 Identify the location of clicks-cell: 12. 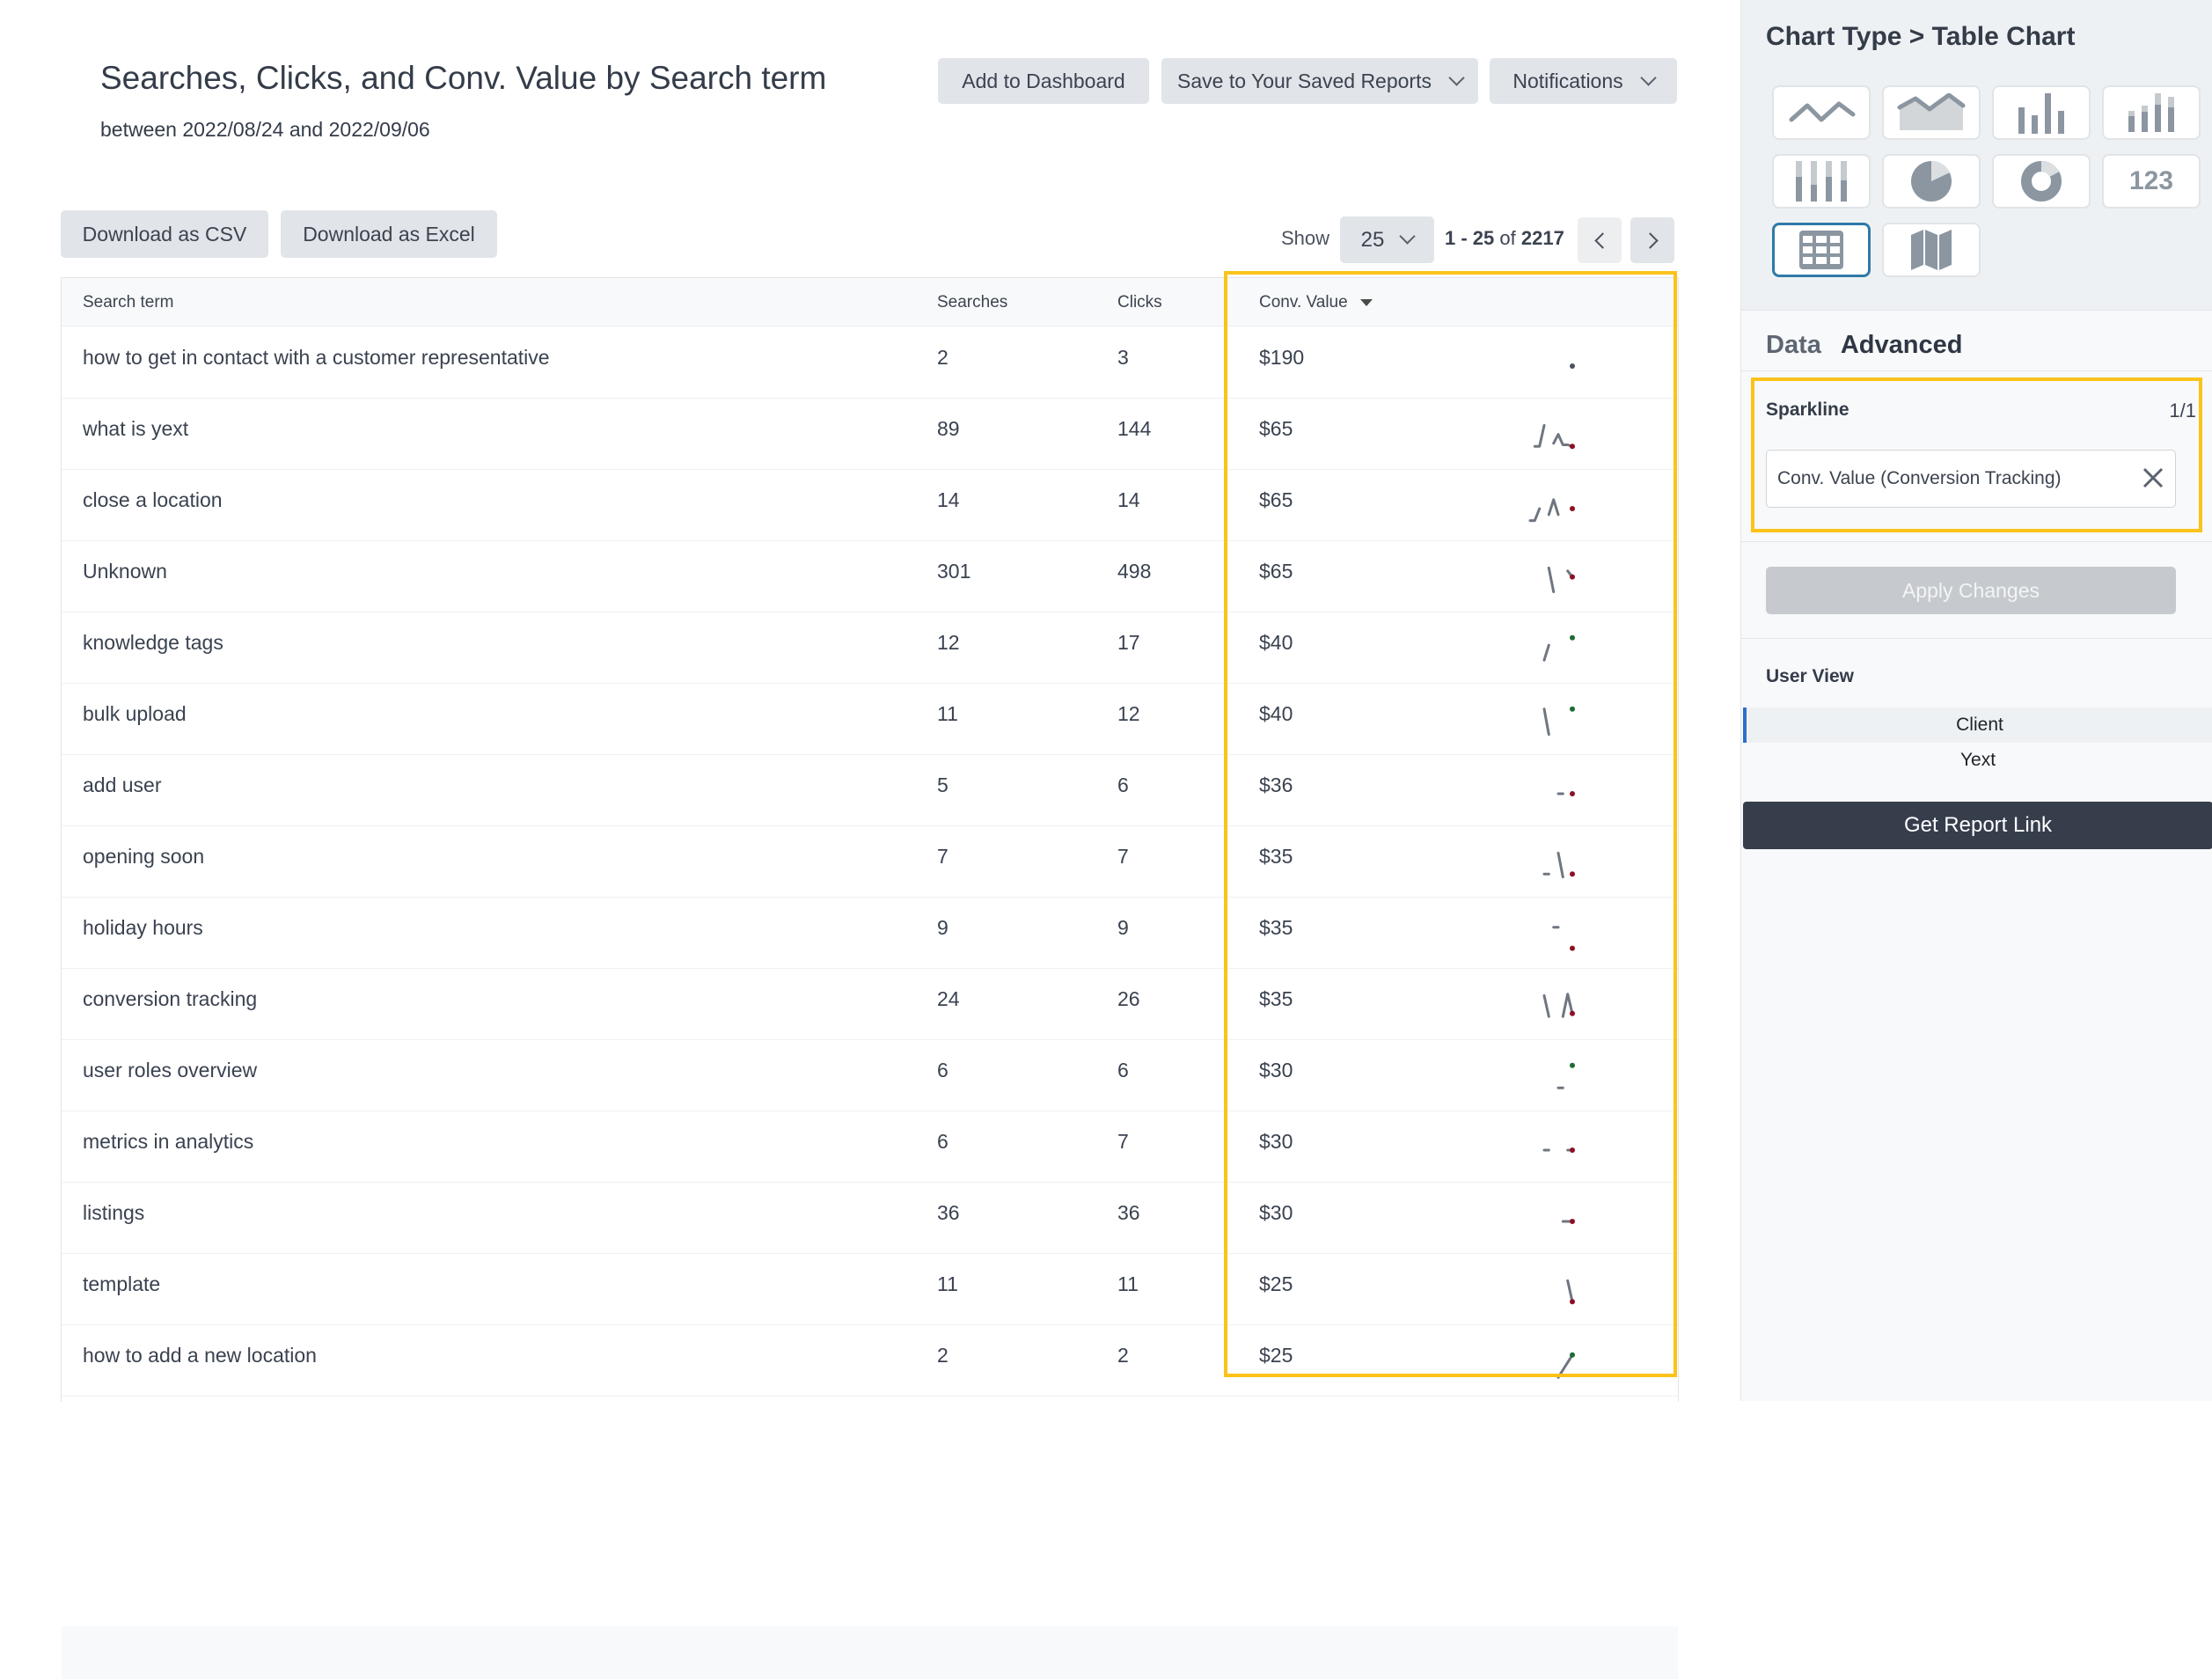
(1128, 713).